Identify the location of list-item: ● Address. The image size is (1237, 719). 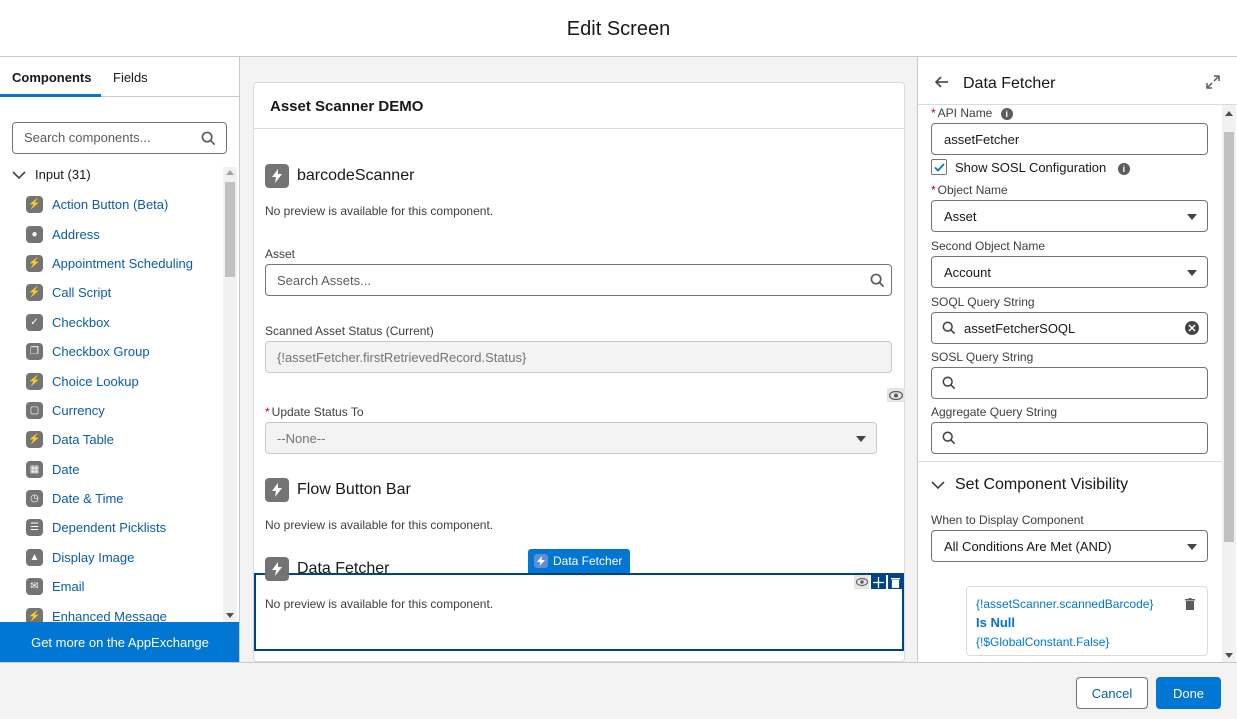
(123, 233).